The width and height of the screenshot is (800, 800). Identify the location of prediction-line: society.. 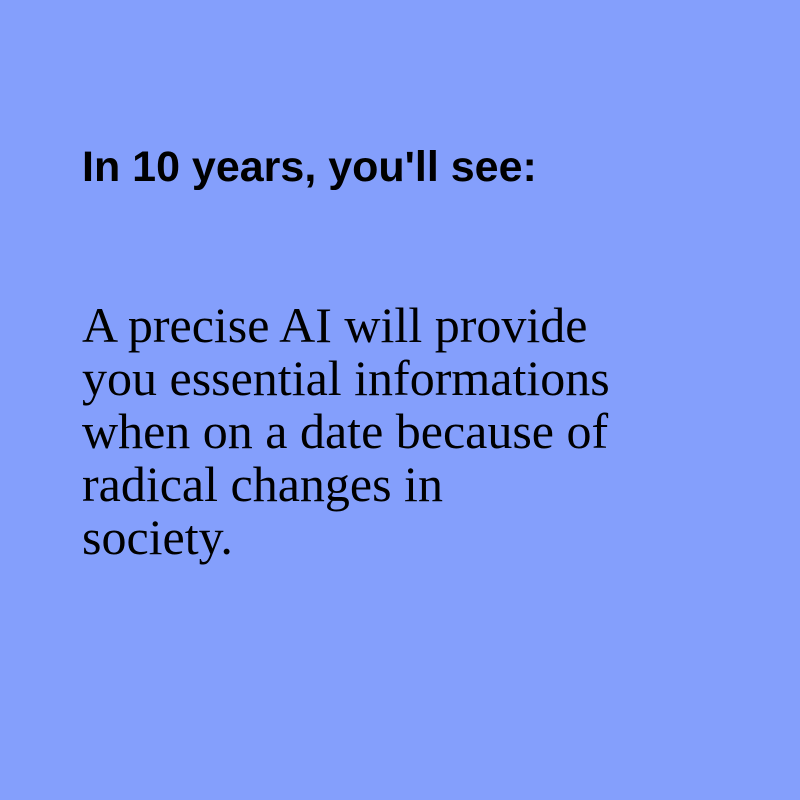
(157, 537).